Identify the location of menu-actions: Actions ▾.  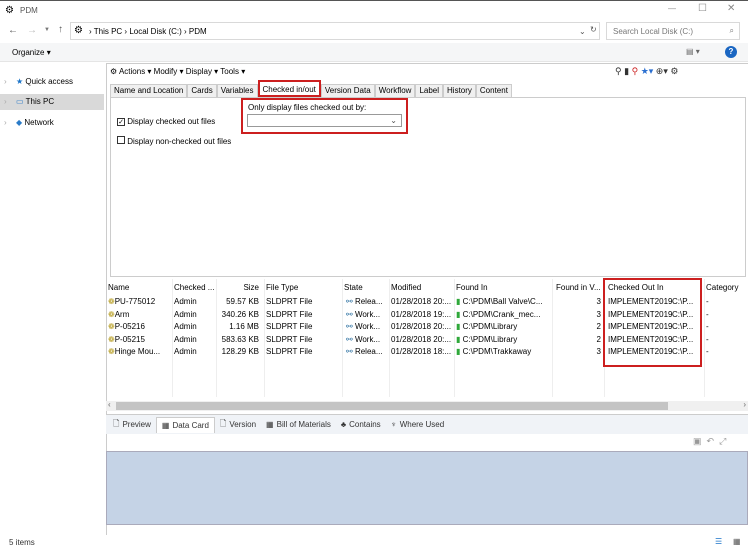
(135, 71).